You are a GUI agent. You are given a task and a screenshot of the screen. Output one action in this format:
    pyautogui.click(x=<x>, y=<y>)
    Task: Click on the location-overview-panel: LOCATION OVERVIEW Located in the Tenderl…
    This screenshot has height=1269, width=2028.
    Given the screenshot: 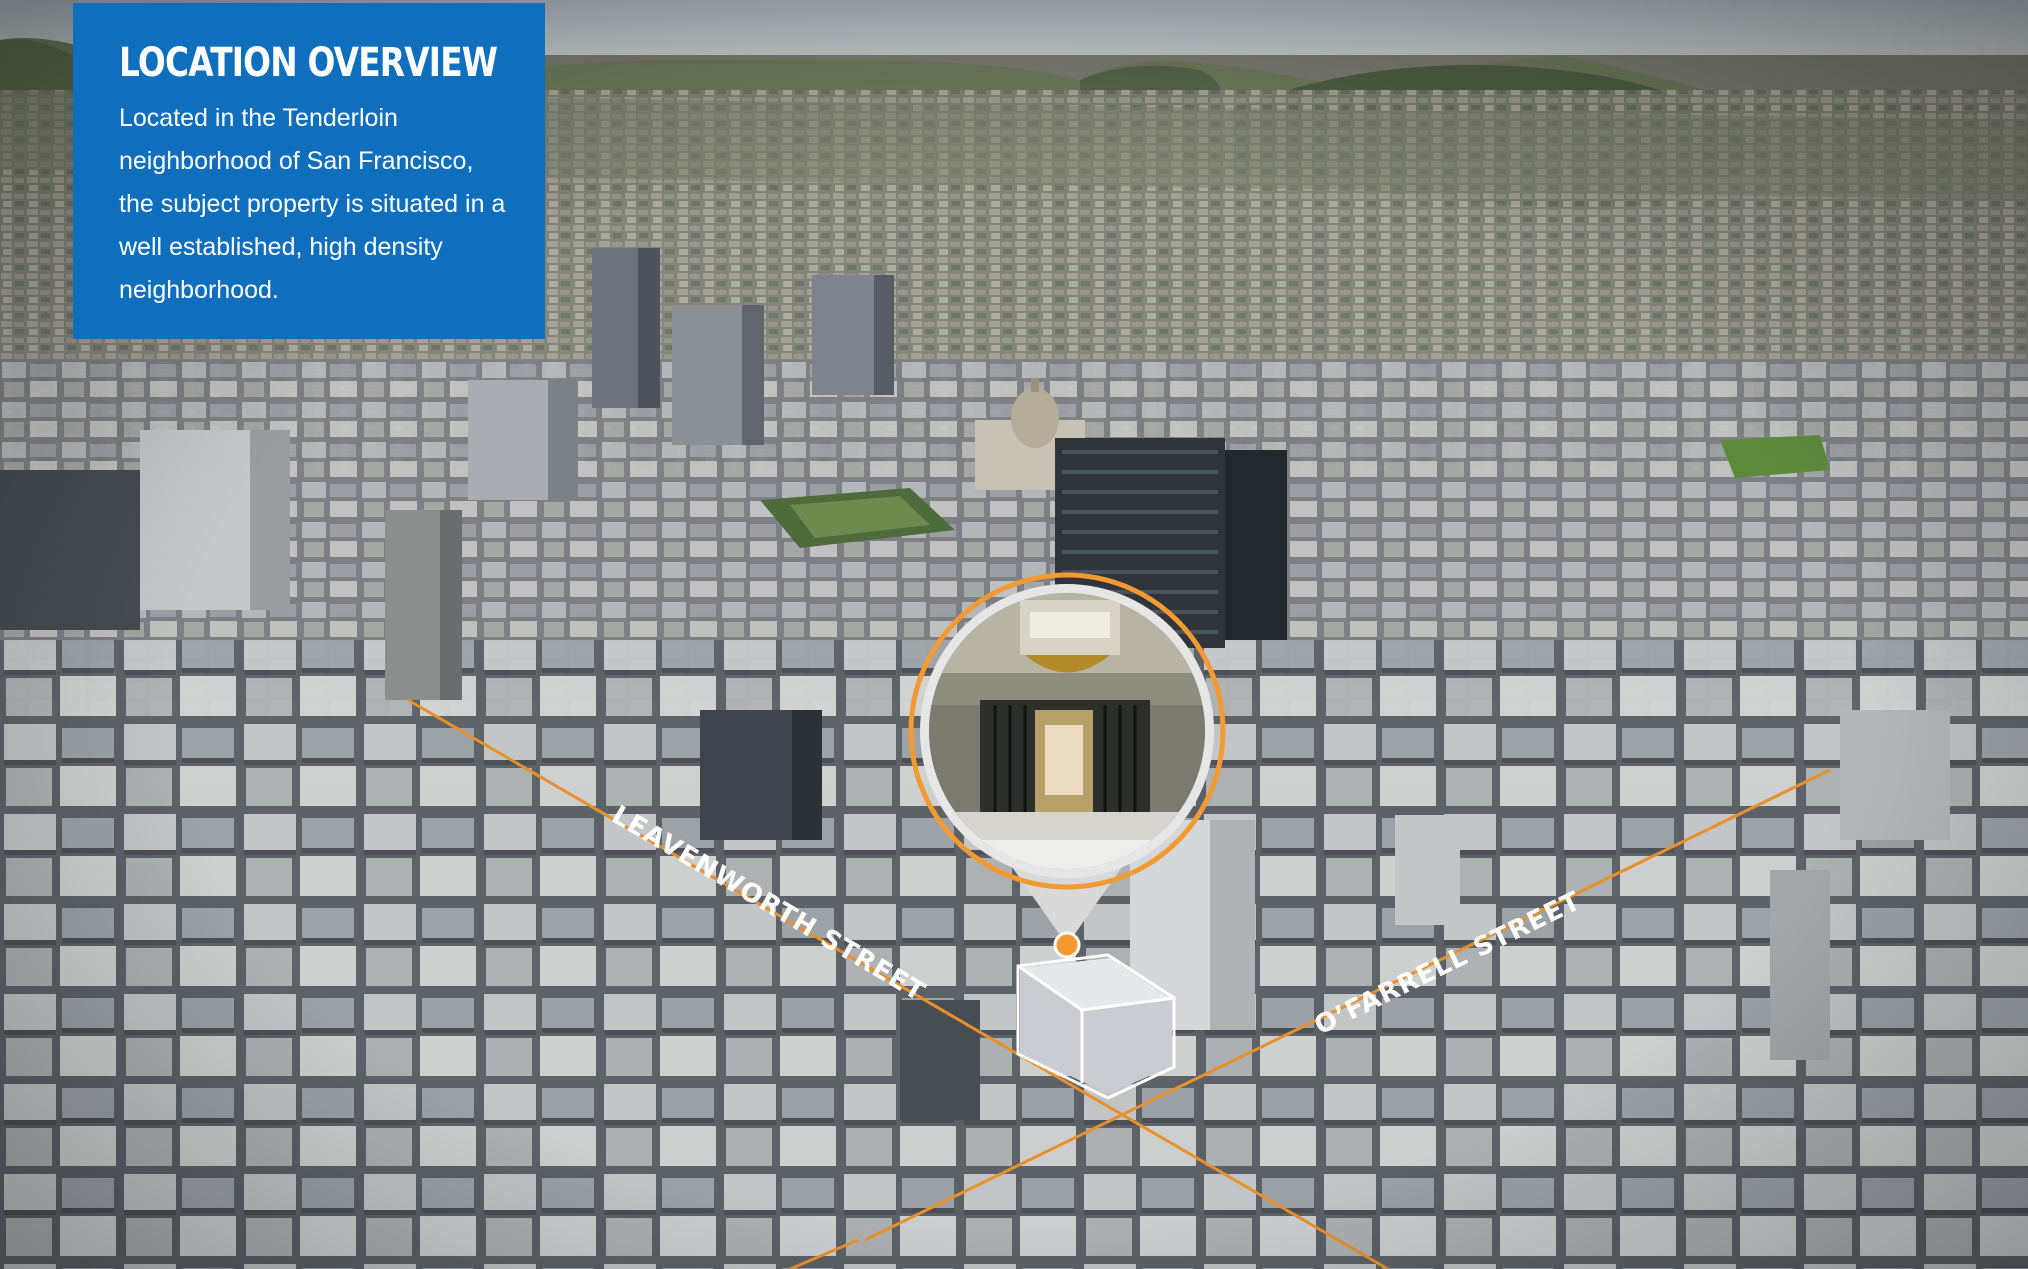 What is the action you would take?
    pyautogui.click(x=309, y=171)
    